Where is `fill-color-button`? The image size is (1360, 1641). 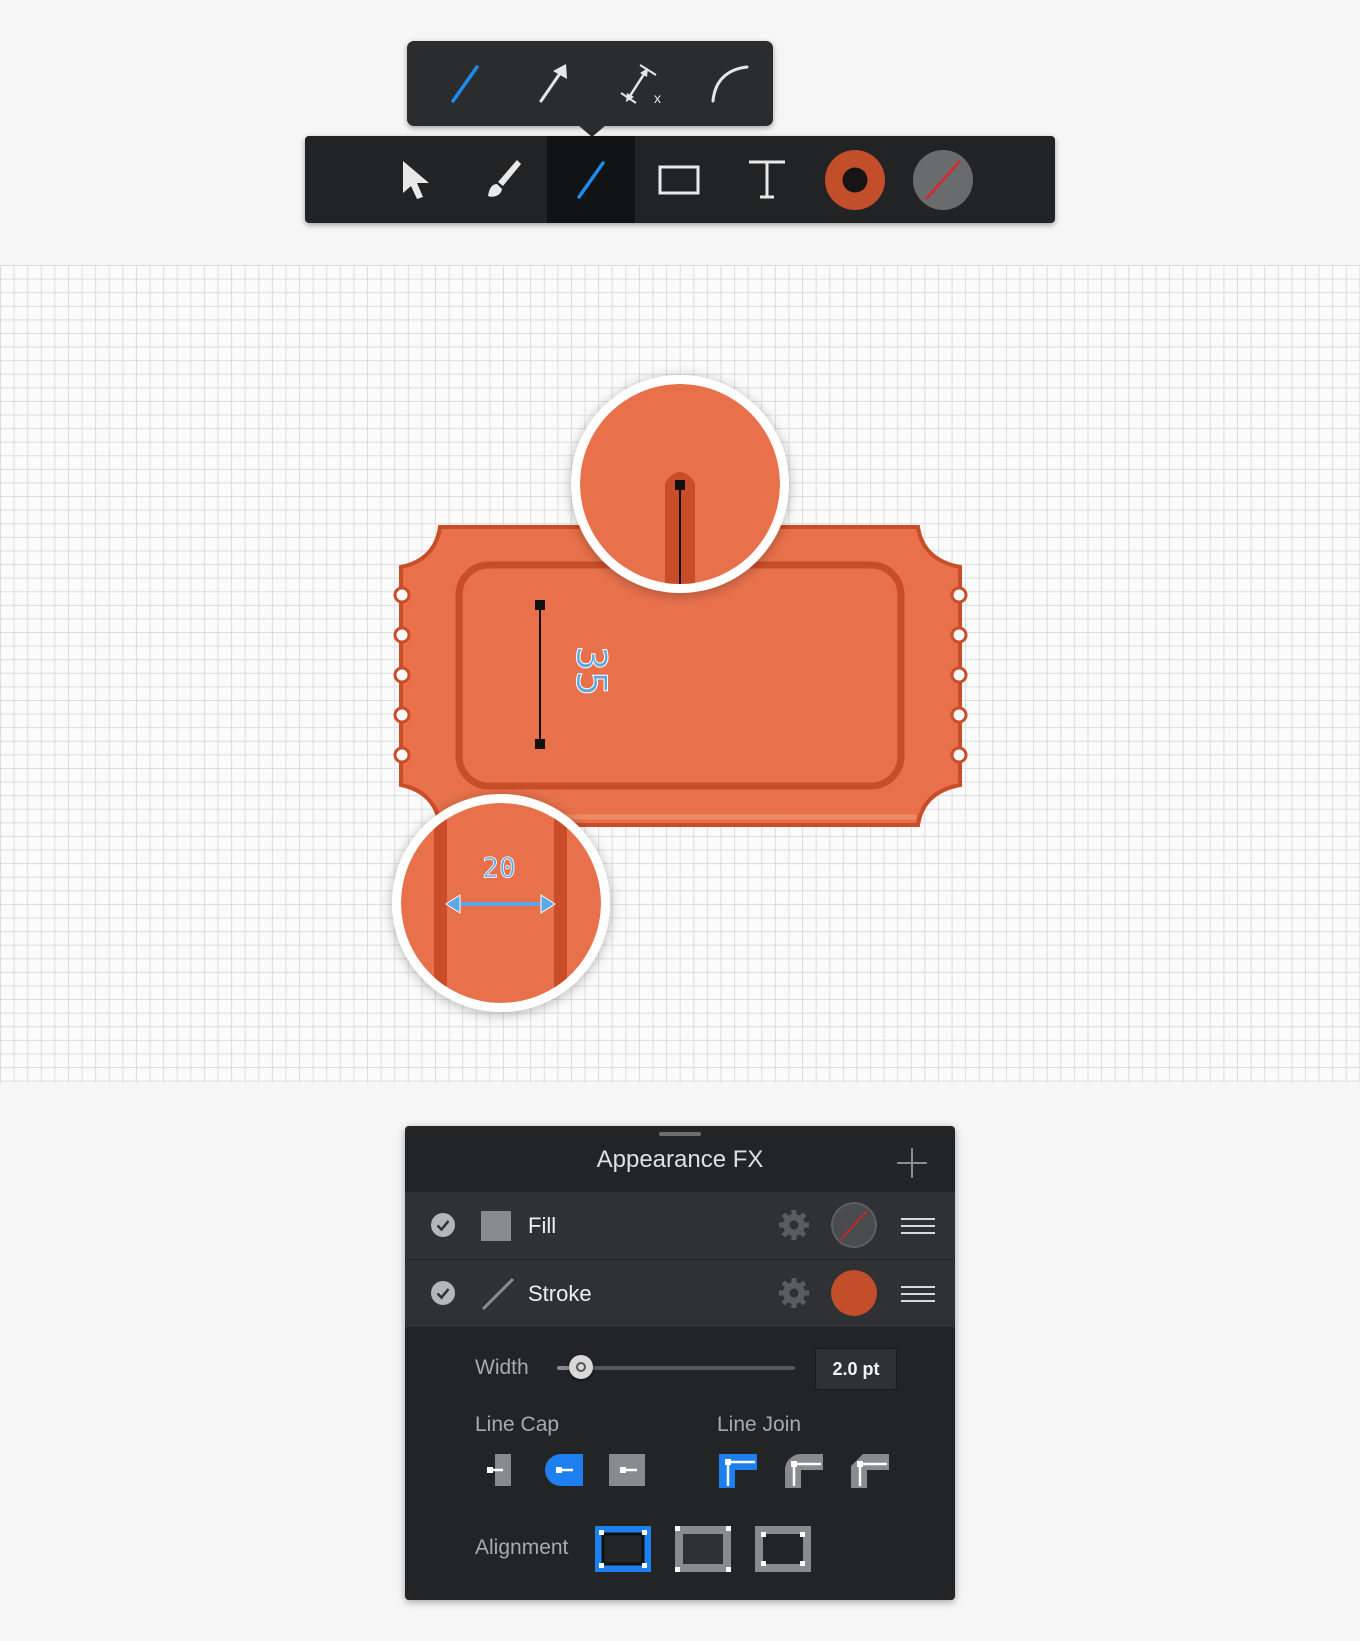 fill-color-button is located at coordinates (943, 179).